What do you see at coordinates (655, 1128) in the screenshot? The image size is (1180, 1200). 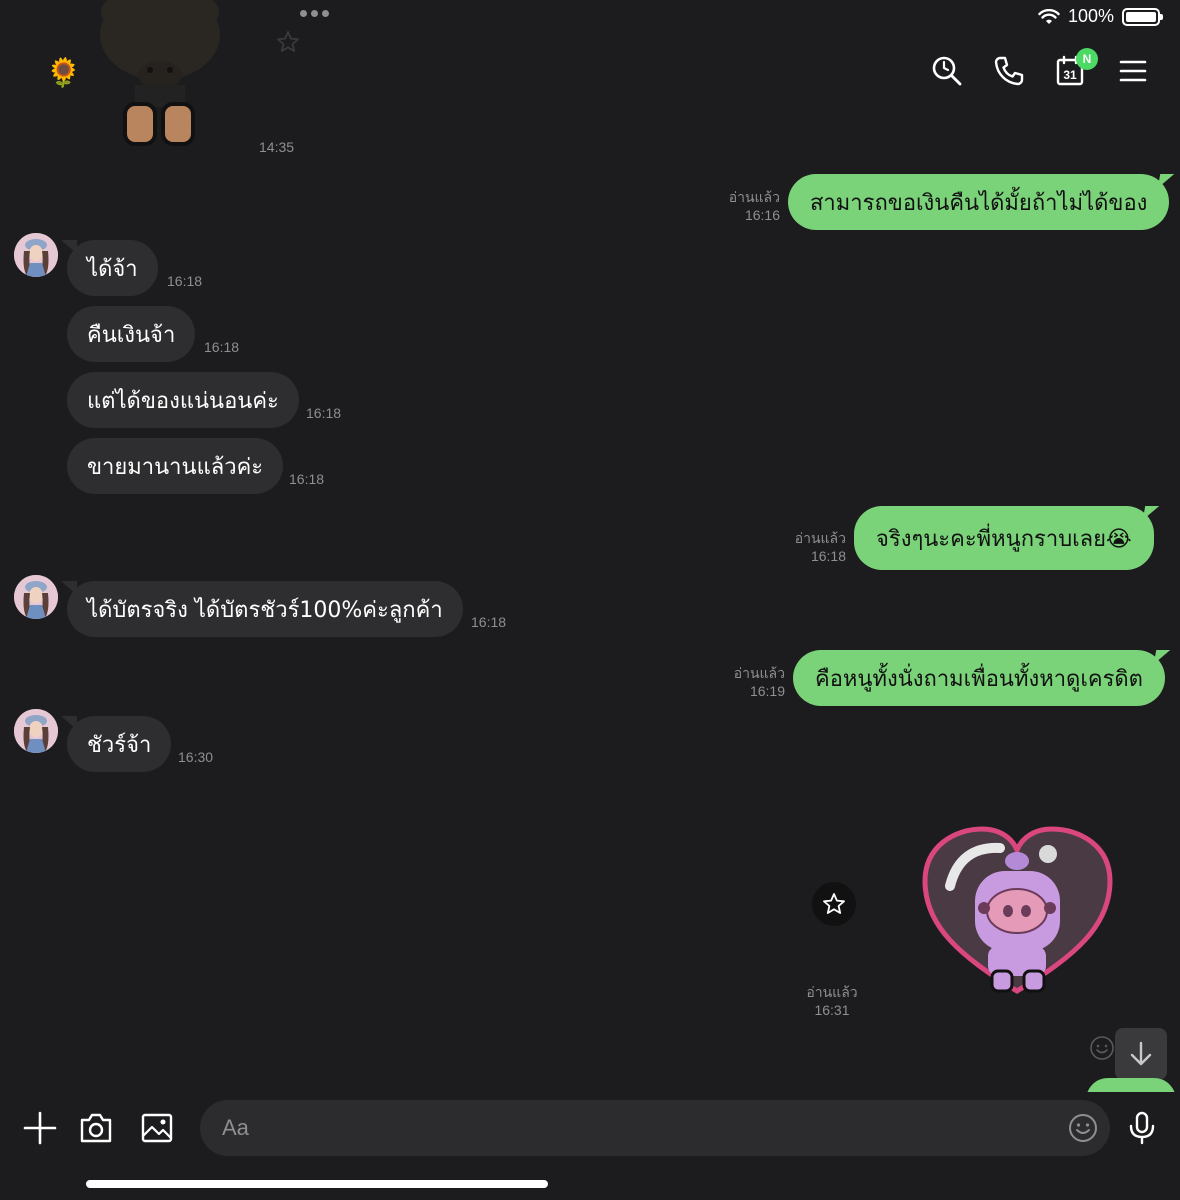 I see `message-input: Aa` at bounding box center [655, 1128].